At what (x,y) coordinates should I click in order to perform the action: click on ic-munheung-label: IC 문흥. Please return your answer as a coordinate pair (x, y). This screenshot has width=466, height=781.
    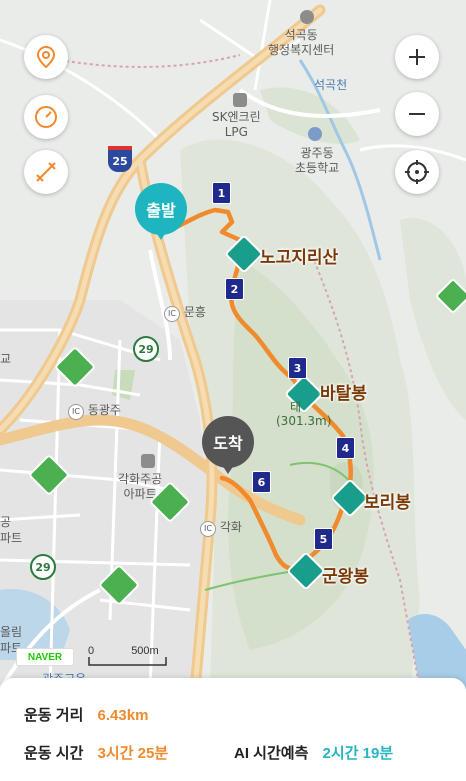
    Looking at the image, I should click on (185, 313).